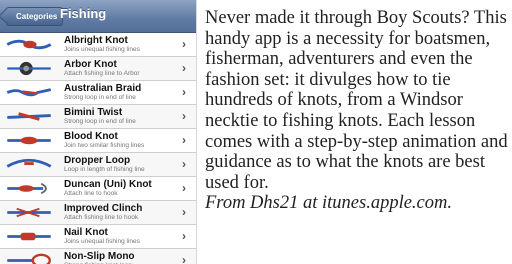  Describe the element at coordinates (108, 184) in the screenshot. I see `list-item-title: Duncan (Uni) Knot` at that location.